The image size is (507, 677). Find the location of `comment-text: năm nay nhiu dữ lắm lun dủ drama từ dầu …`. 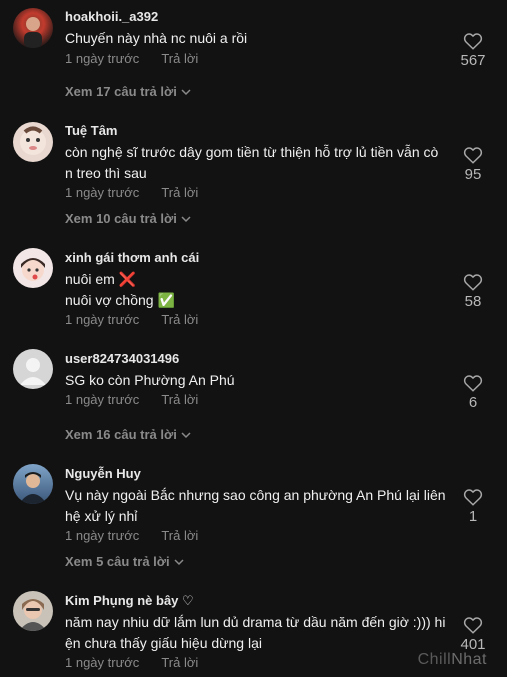

comment-text: năm nay nhiu dữ lắm lun dủ drama từ dầu … is located at coordinates (262, 633).